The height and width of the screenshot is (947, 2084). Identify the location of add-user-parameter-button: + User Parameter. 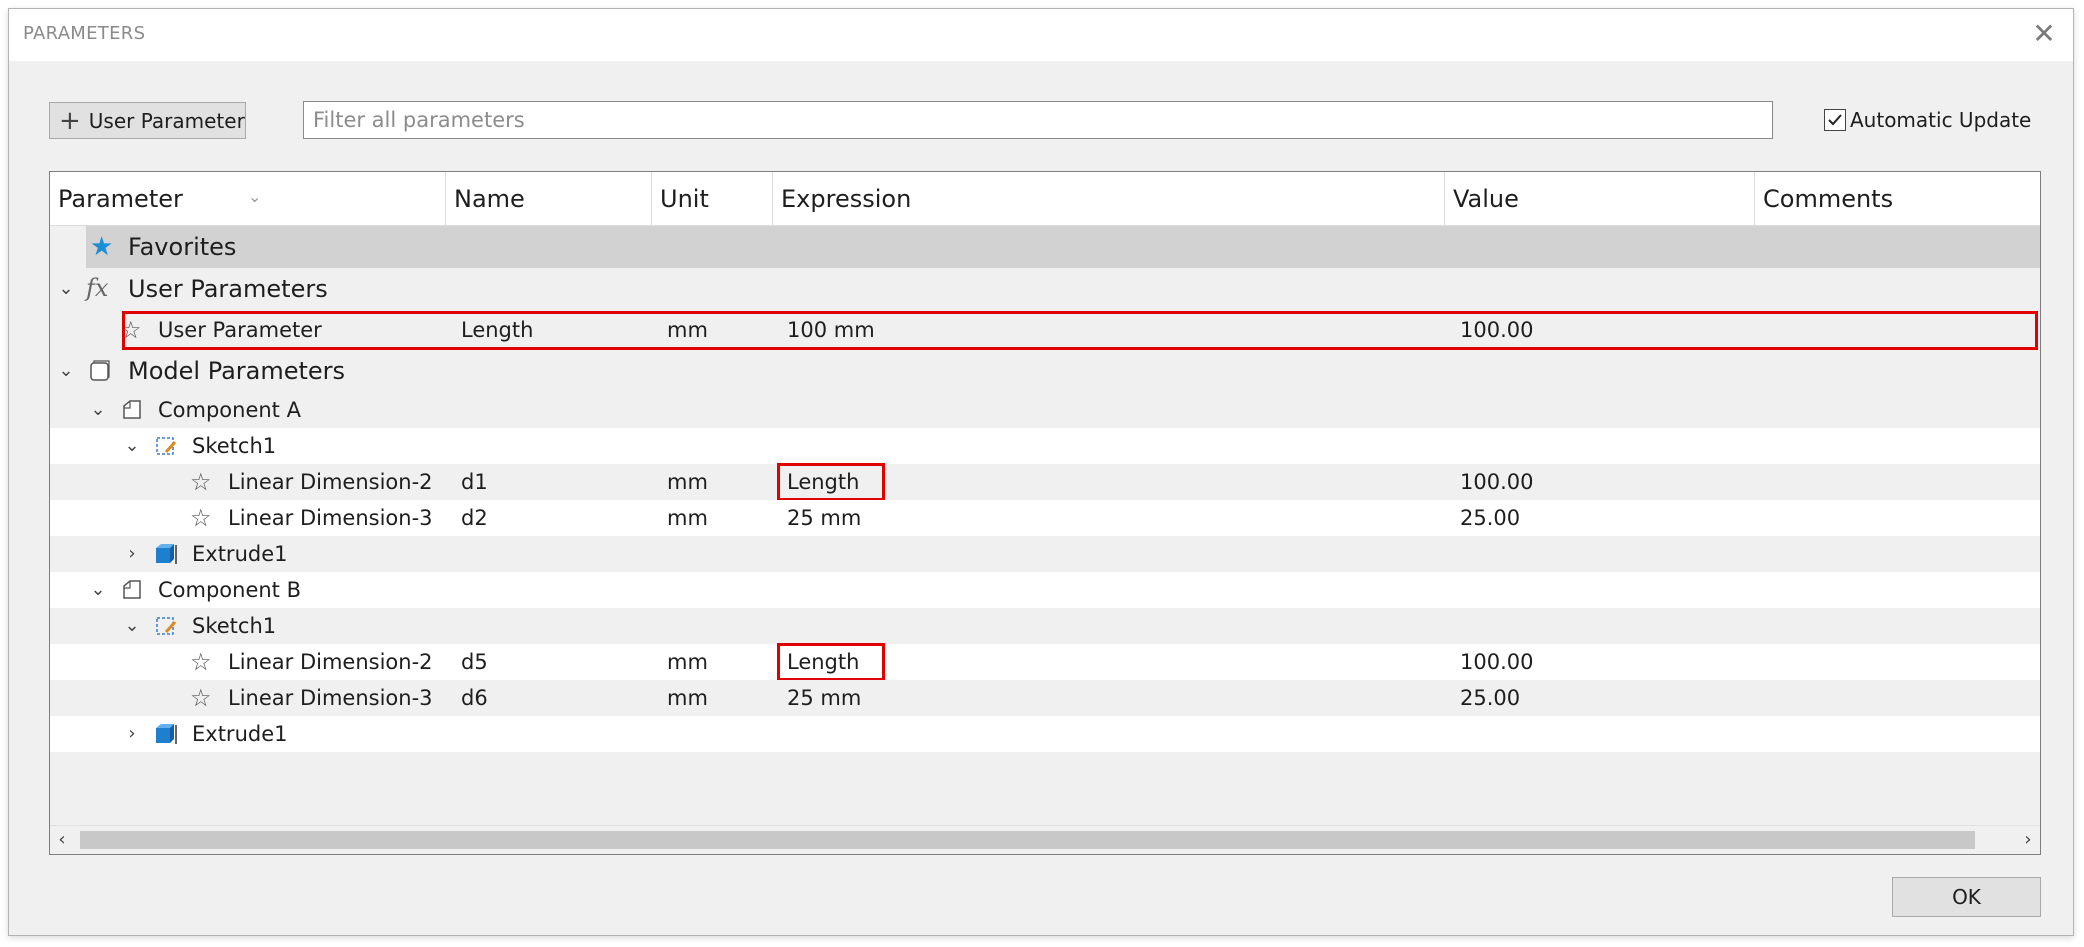
(147, 120).